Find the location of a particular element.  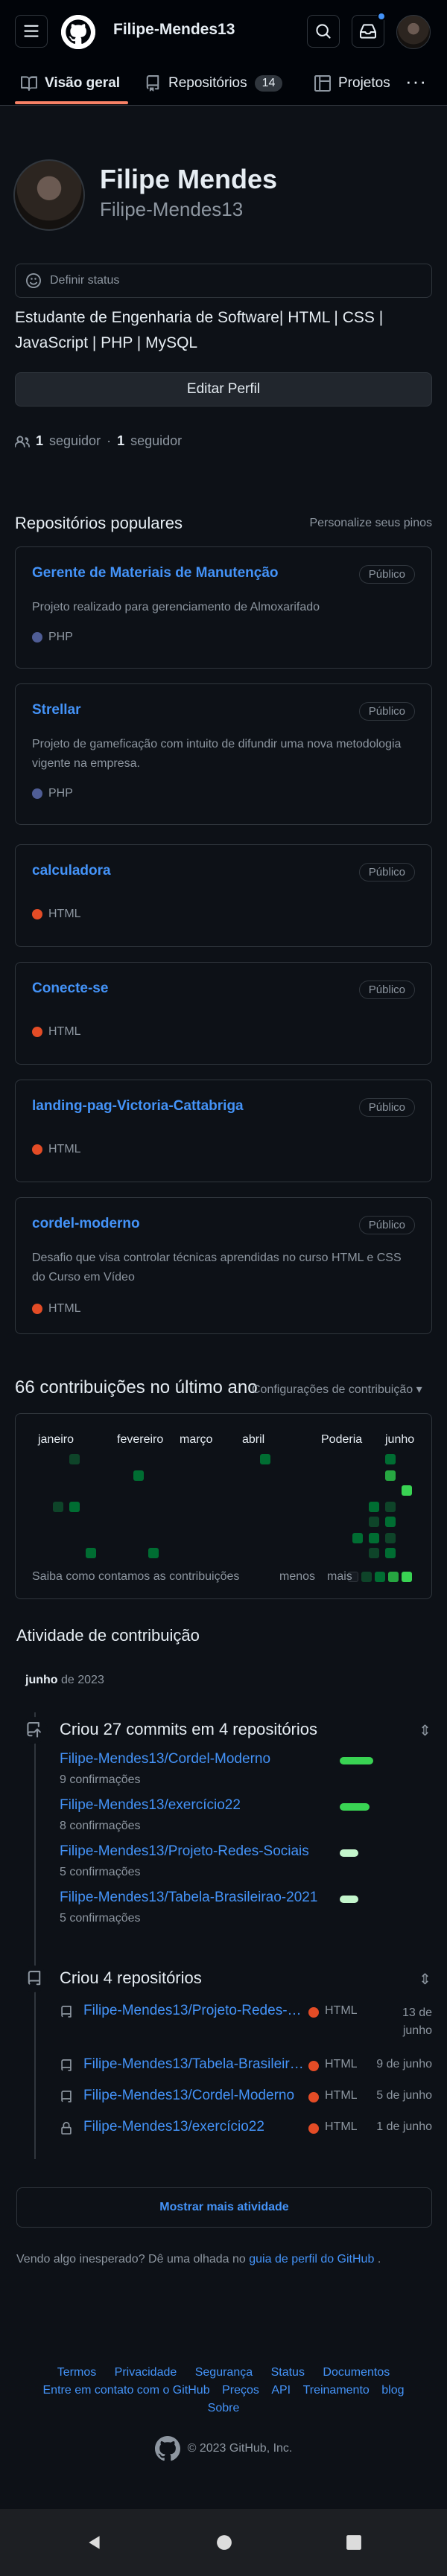

footer-link-about: Sobre is located at coordinates (224, 2408).